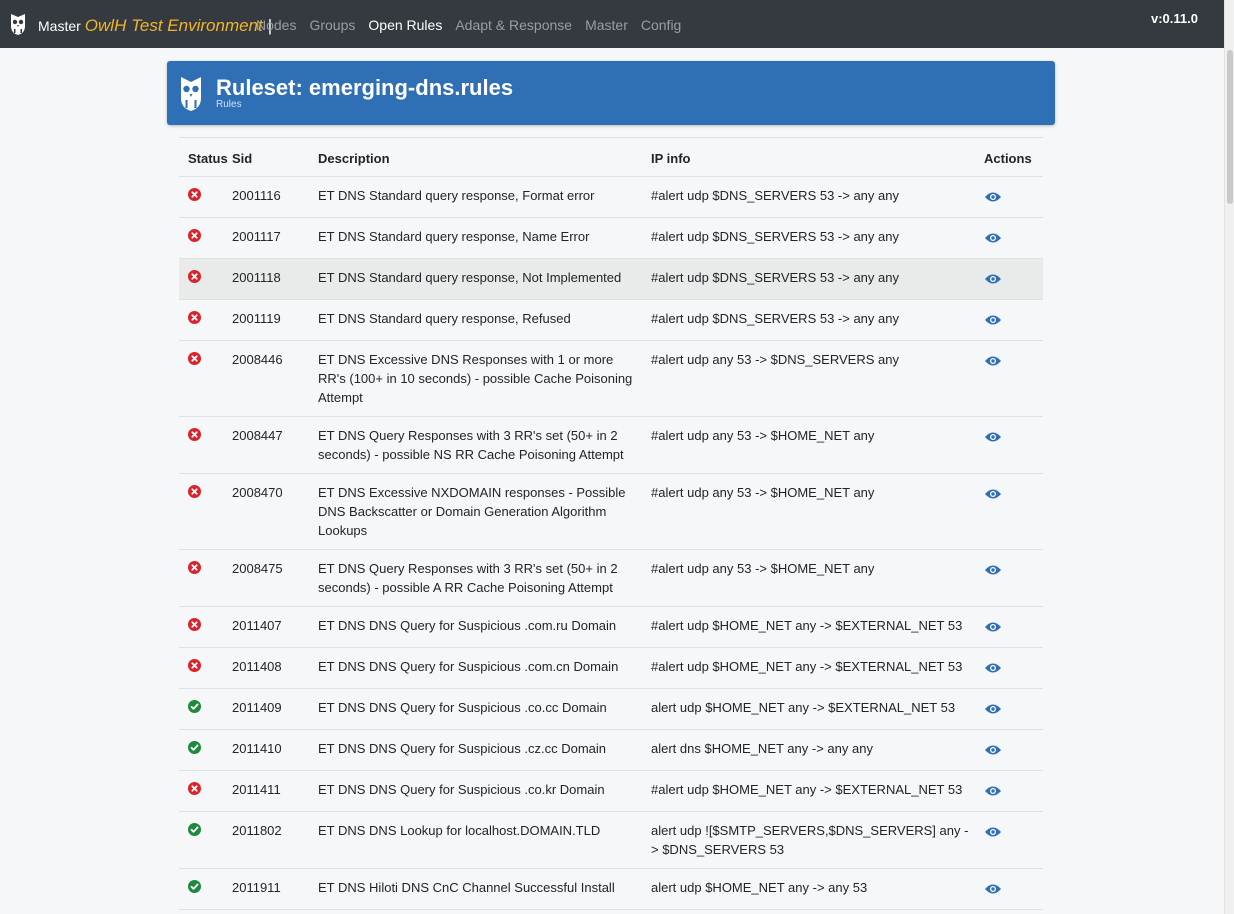 This screenshot has width=1234, height=914. Describe the element at coordinates (444, 318) in the screenshot. I see `description-cell: ET DNS Standard query response, Refused` at that location.